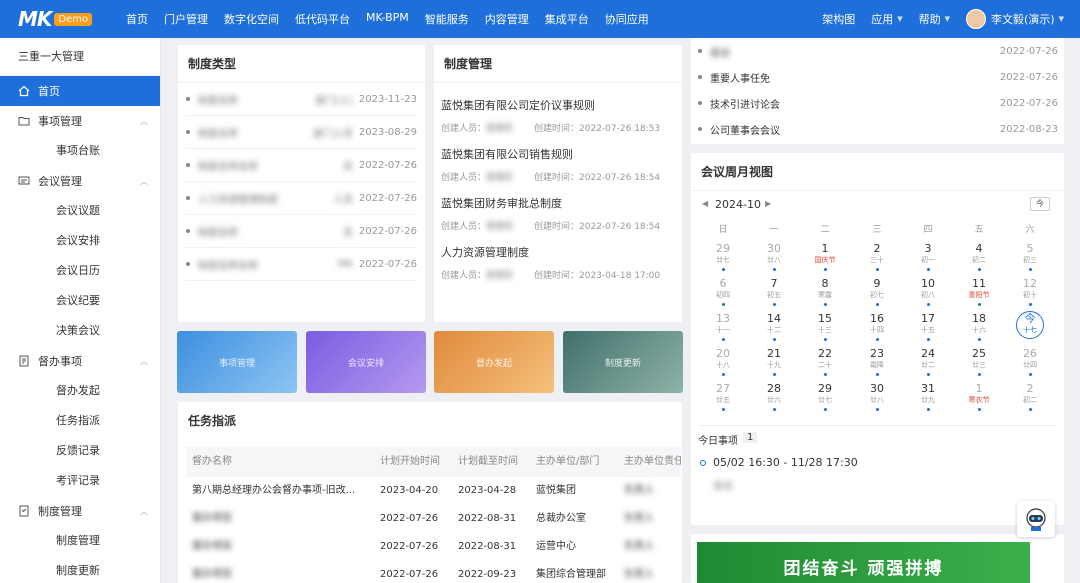 Image resolution: width=1080 pixels, height=583 pixels. What do you see at coordinates (1030, 291) in the screenshot?
I see `calendar-day: 12 初十` at bounding box center [1030, 291].